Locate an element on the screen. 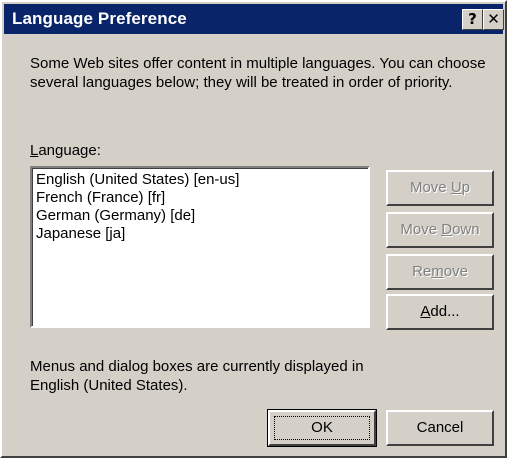 The height and width of the screenshot is (458, 507). move-down-label-pre: Move is located at coordinates (421, 229).